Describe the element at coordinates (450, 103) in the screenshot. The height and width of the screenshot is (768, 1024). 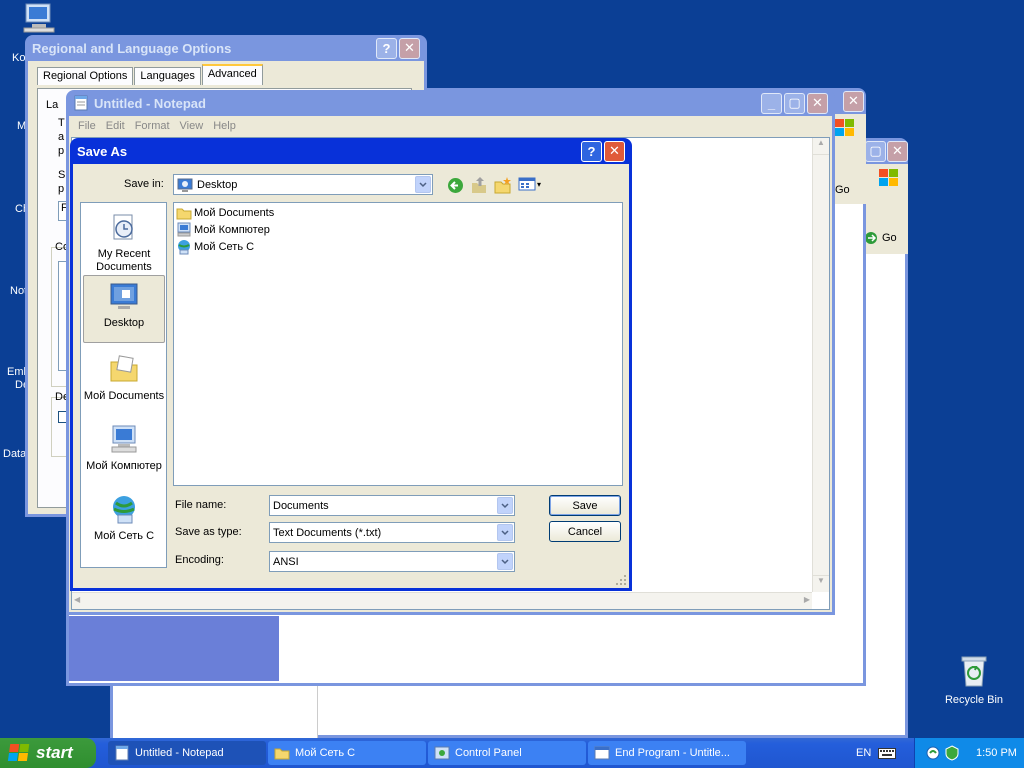
I see `notepad-titlebar: Untitled - Notepad _ ▢ ✕` at that location.